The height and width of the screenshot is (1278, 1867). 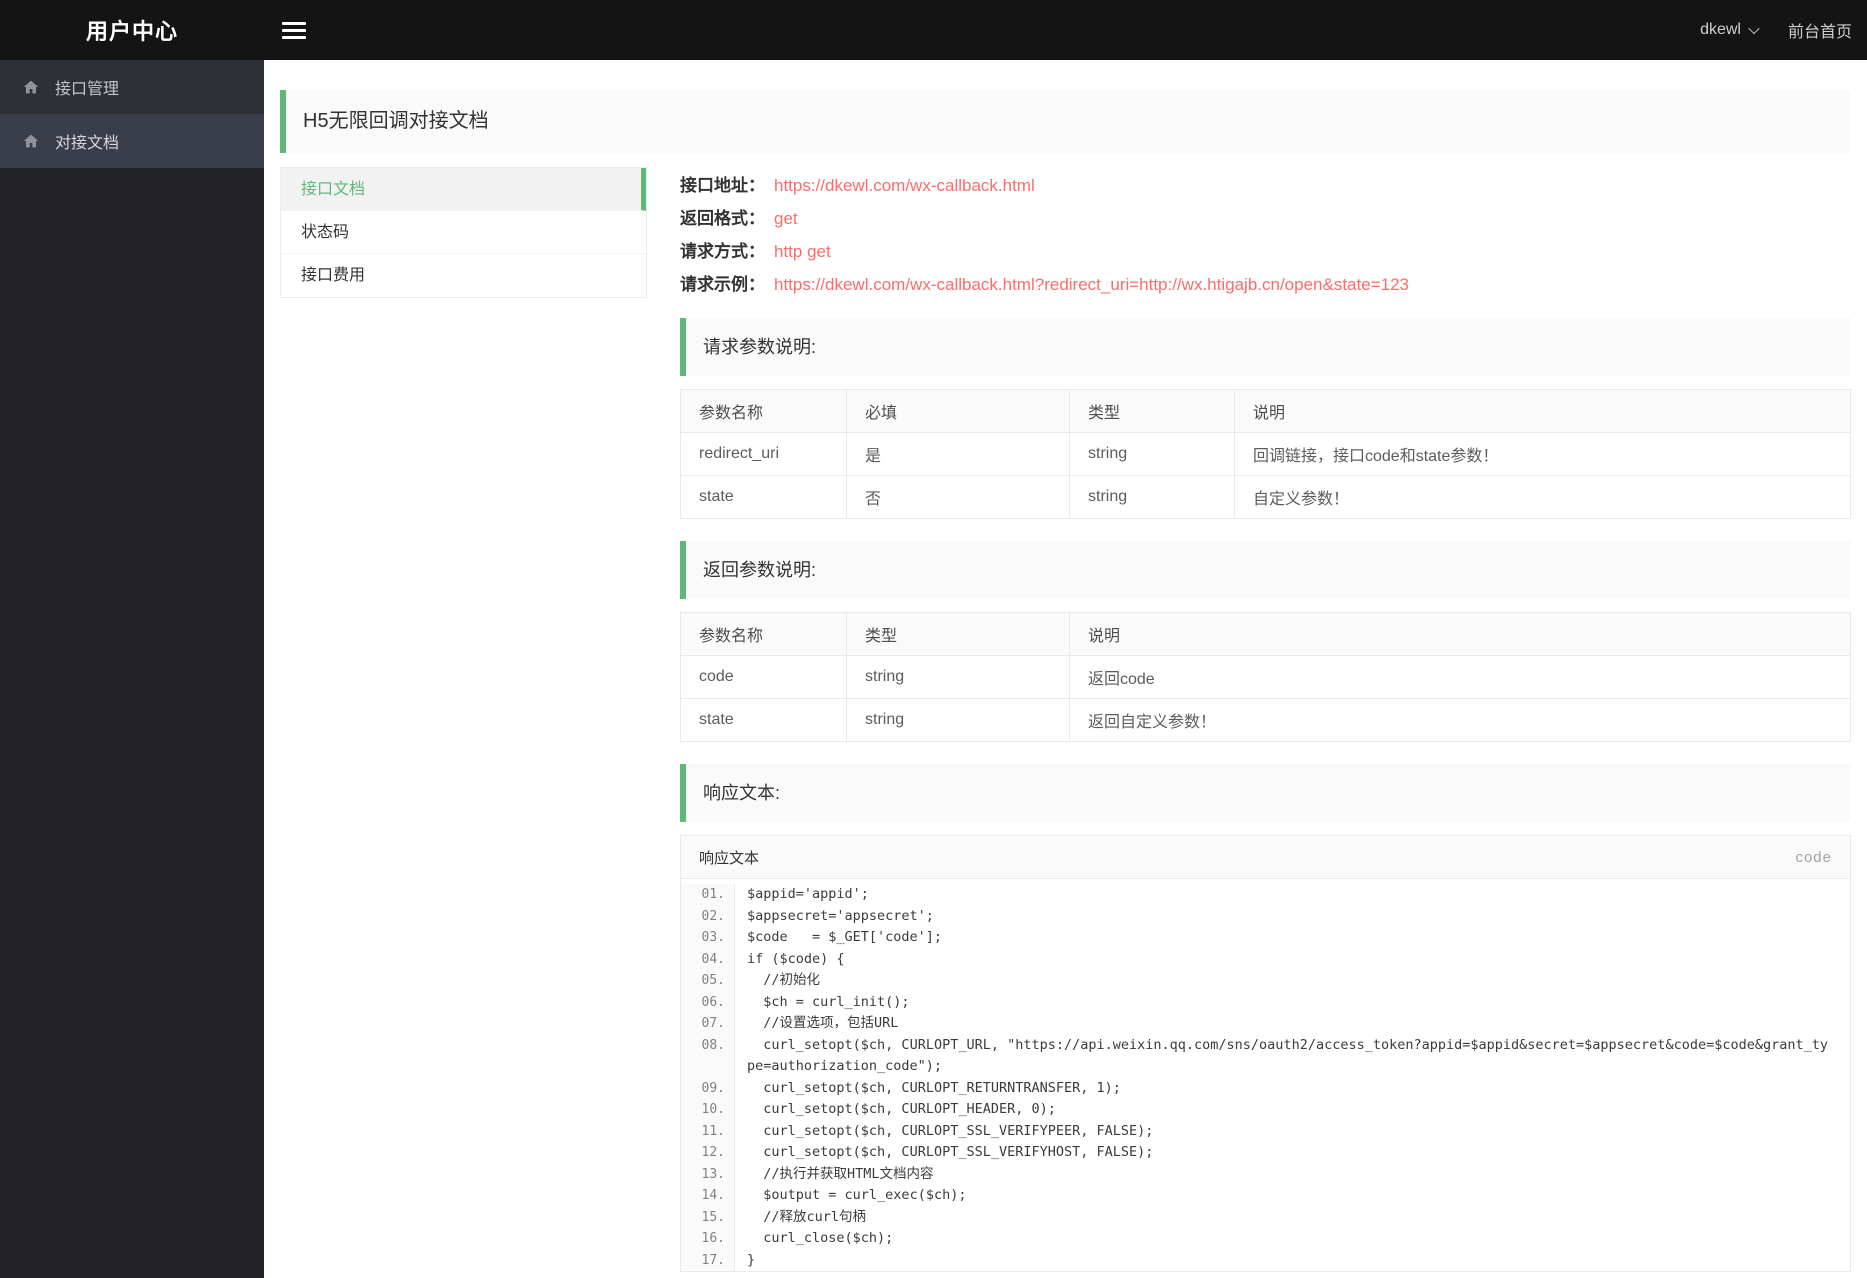 I want to click on code-text: //初始化, so click(x=784, y=980).